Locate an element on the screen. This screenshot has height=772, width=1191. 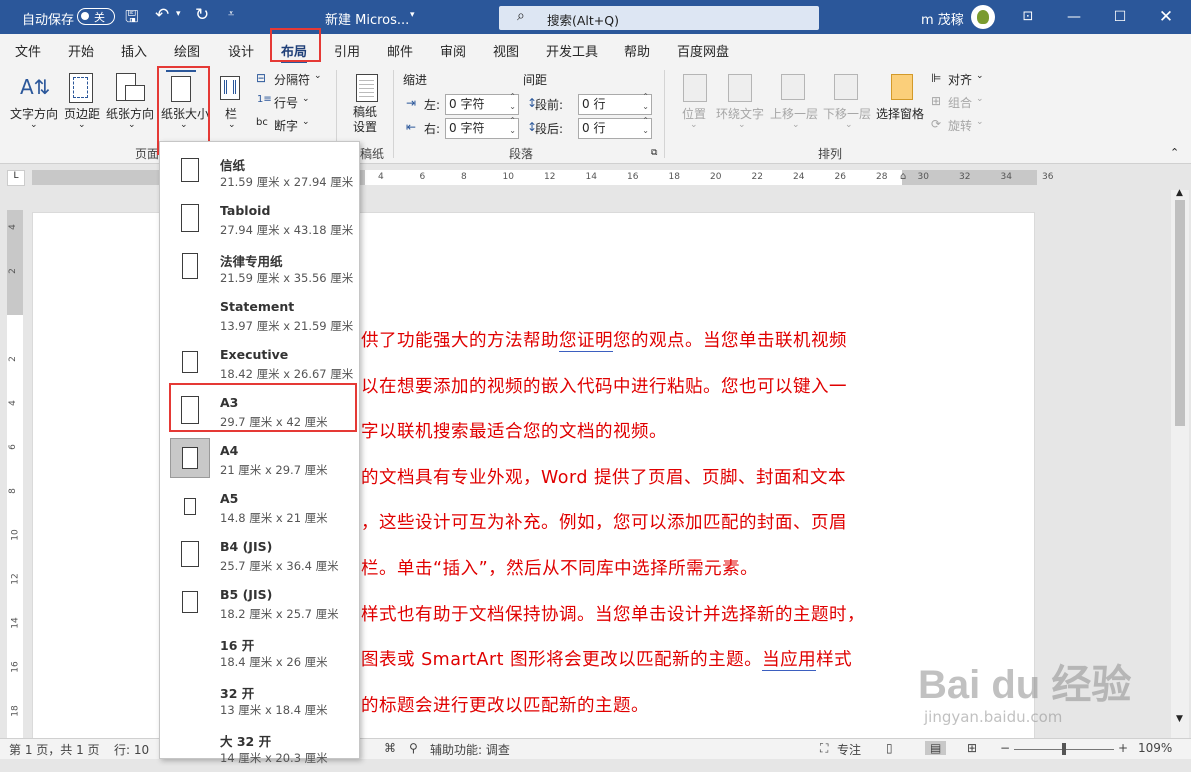
customize-toolbar-icon: ⩡ is located at coordinates (231, 14).